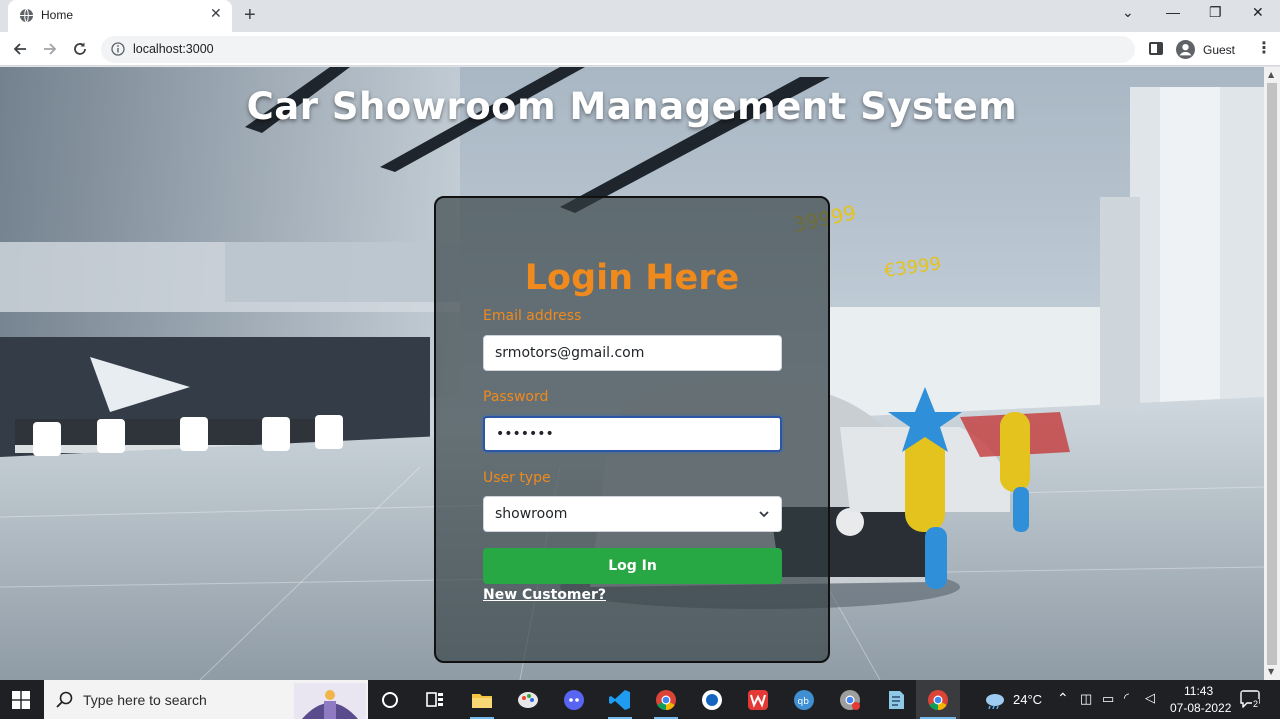  I want to click on svg-text: qb, so click(804, 702).